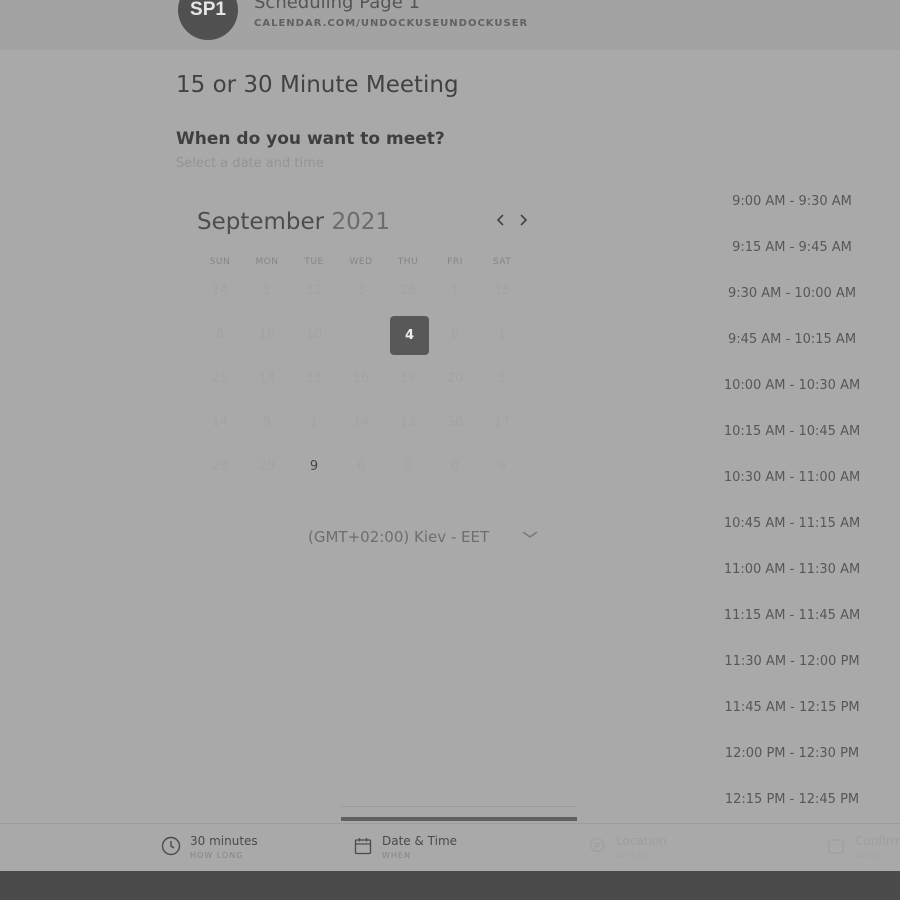 Image resolution: width=900 pixels, height=900 pixels. What do you see at coordinates (267, 262) in the screenshot?
I see `weekday-mon: MON` at bounding box center [267, 262].